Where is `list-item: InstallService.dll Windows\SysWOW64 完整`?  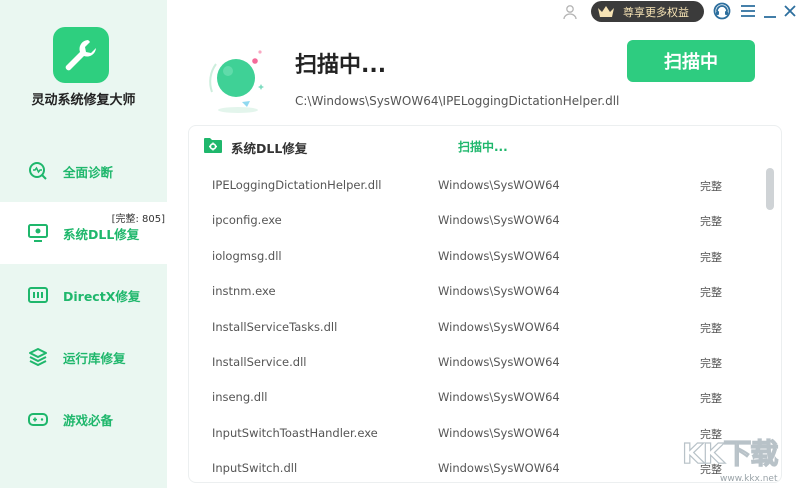 list-item: InstallService.dll Windows\SysWOW64 完整 is located at coordinates (485, 362).